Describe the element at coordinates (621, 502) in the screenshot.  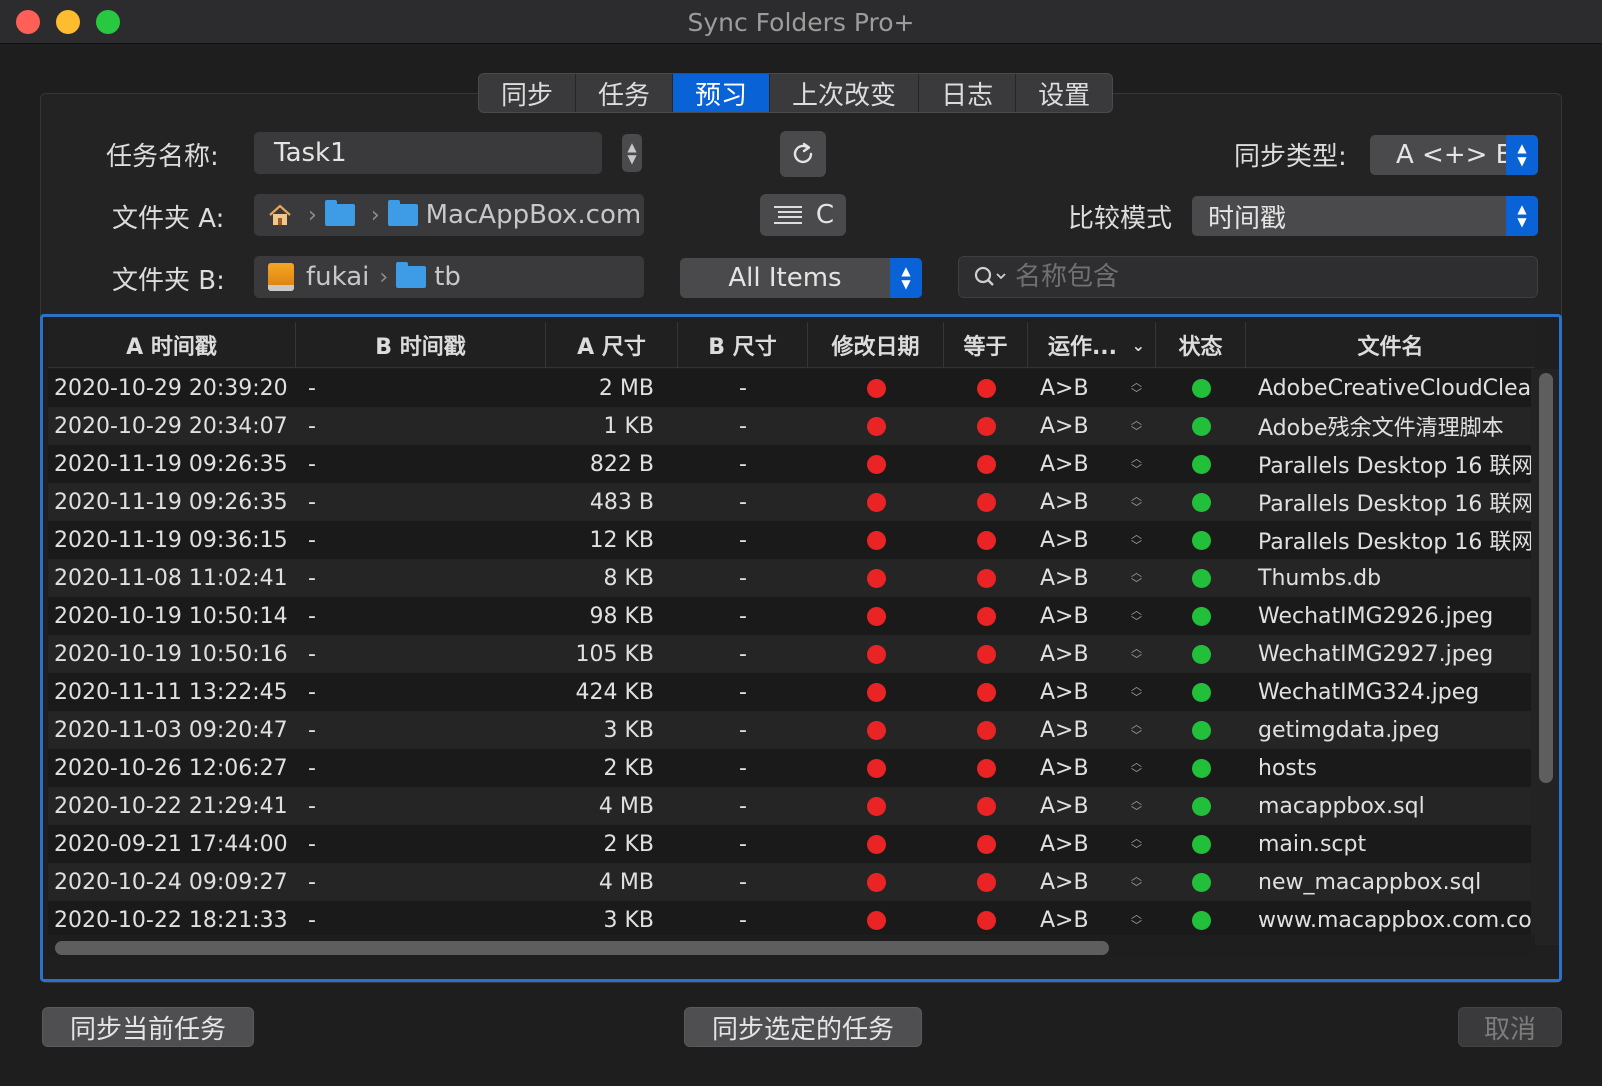
I see `cell-a-size: 483 B` at that location.